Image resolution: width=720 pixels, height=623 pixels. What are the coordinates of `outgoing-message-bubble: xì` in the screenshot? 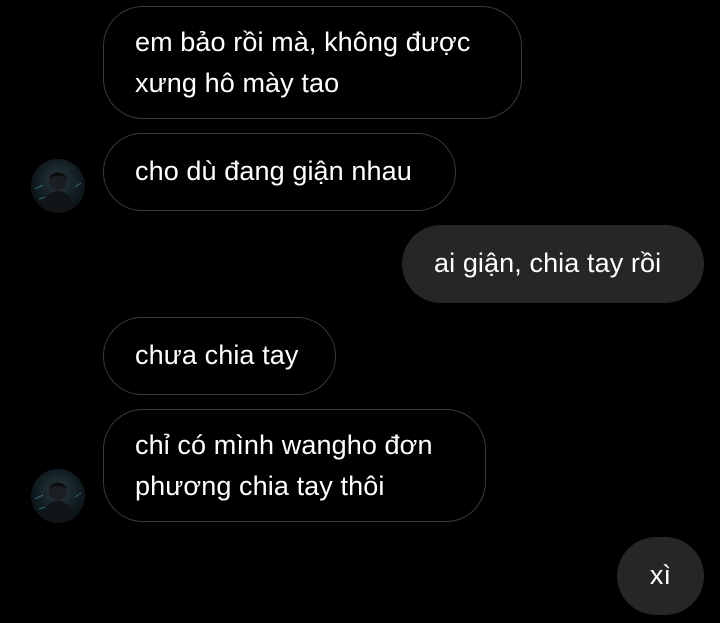 It's located at (660, 576).